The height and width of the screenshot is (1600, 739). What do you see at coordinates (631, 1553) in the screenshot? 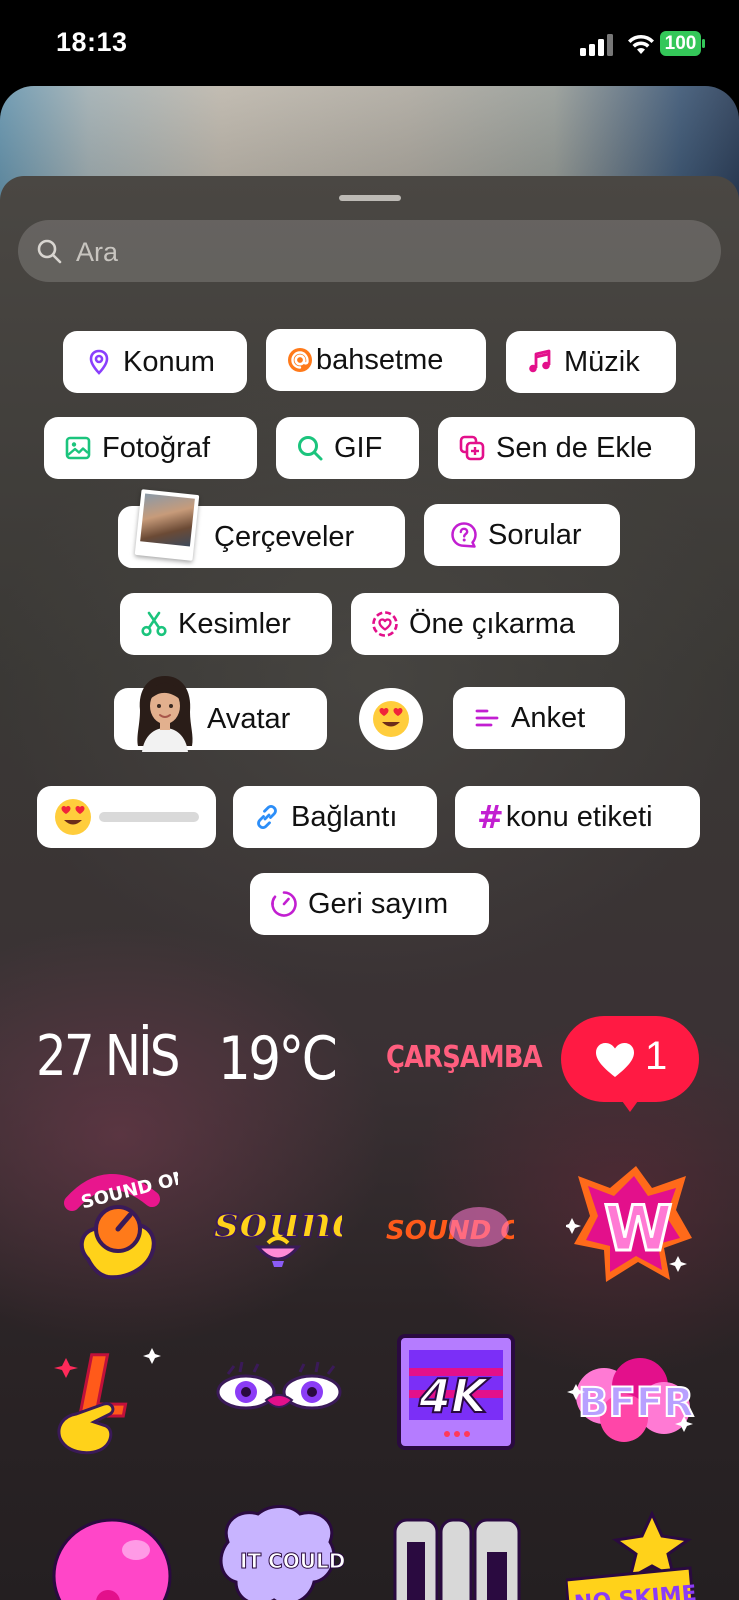
I see `sticker-no-skimes: NO SKIMES` at bounding box center [631, 1553].